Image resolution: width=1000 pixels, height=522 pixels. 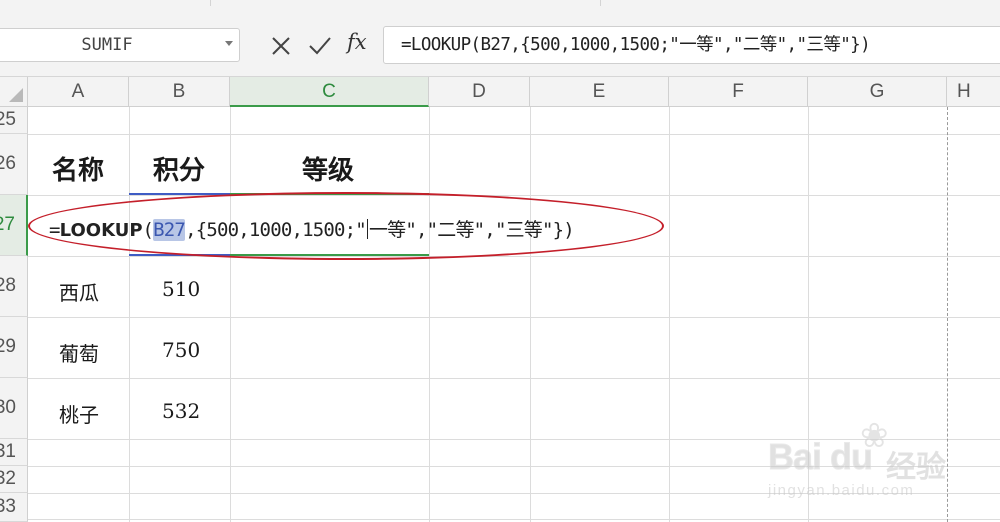 I want to click on row-header-25: 25, so click(x=14, y=120).